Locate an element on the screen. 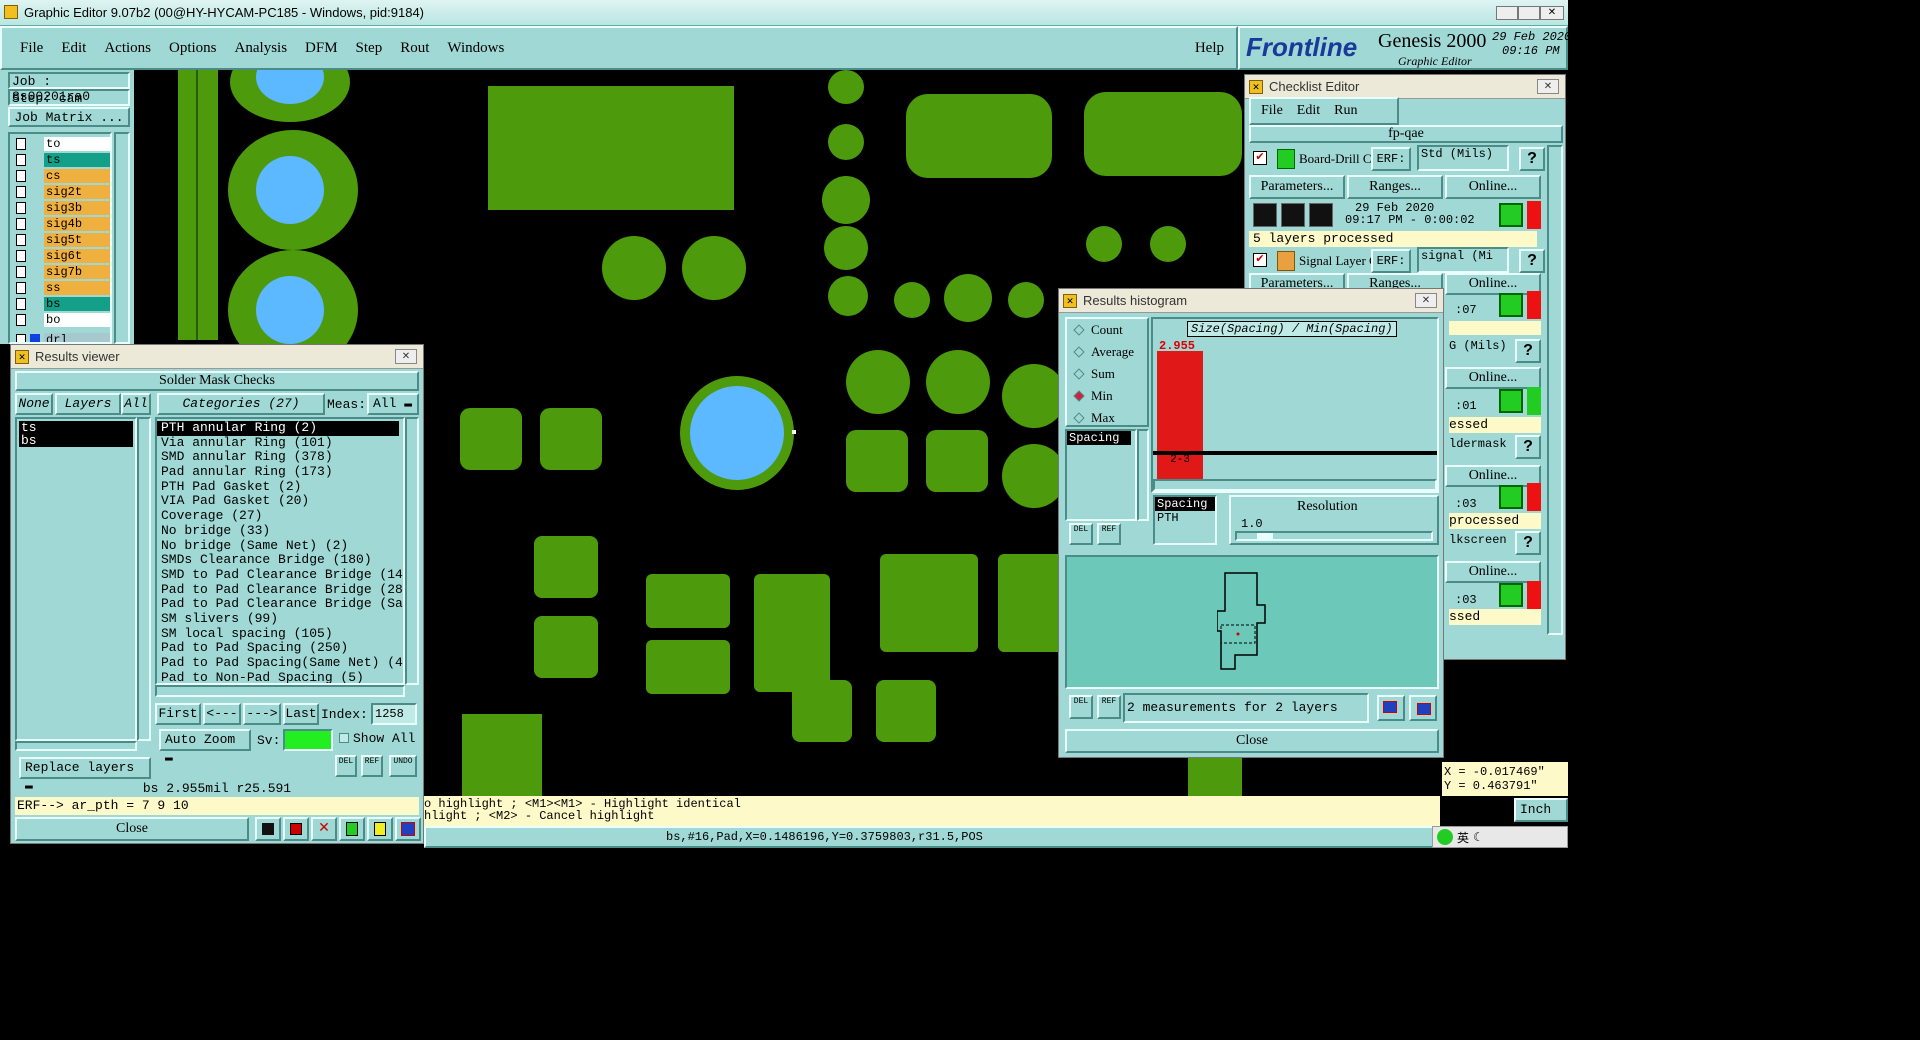  layer-name: bs is located at coordinates (77, 304).